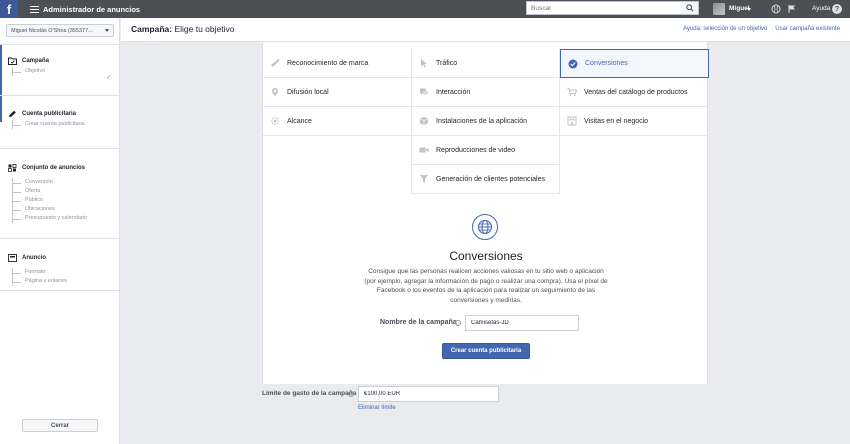 The width and height of the screenshot is (850, 444). What do you see at coordinates (616, 121) in the screenshot?
I see `objective-label: Visitas en el negocio` at bounding box center [616, 121].